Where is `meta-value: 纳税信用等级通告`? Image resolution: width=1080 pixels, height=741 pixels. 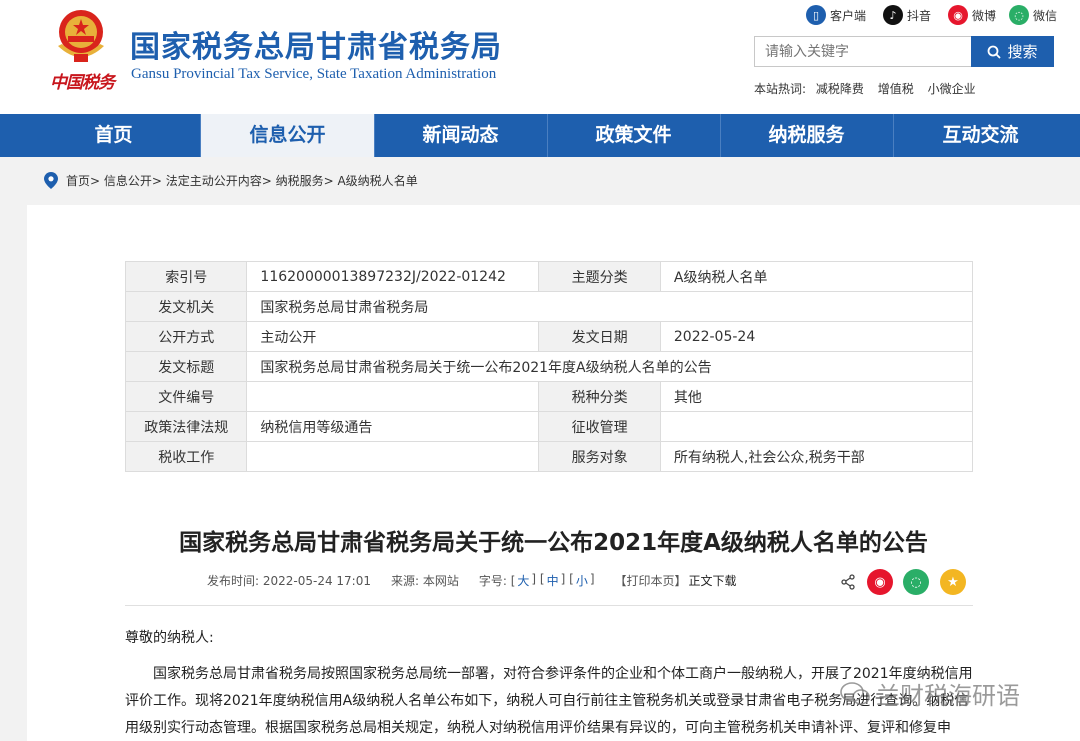 meta-value: 纳税信用等级通告 is located at coordinates (393, 426).